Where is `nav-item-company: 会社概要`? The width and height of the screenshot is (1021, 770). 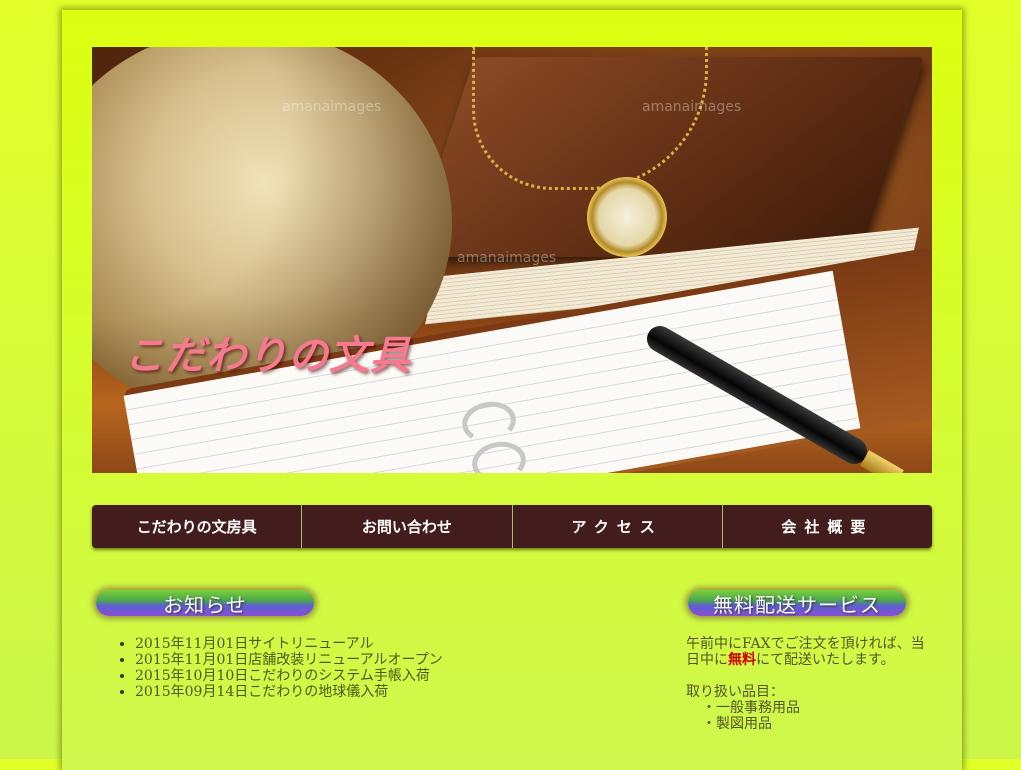 nav-item-company: 会社概要 is located at coordinates (827, 526).